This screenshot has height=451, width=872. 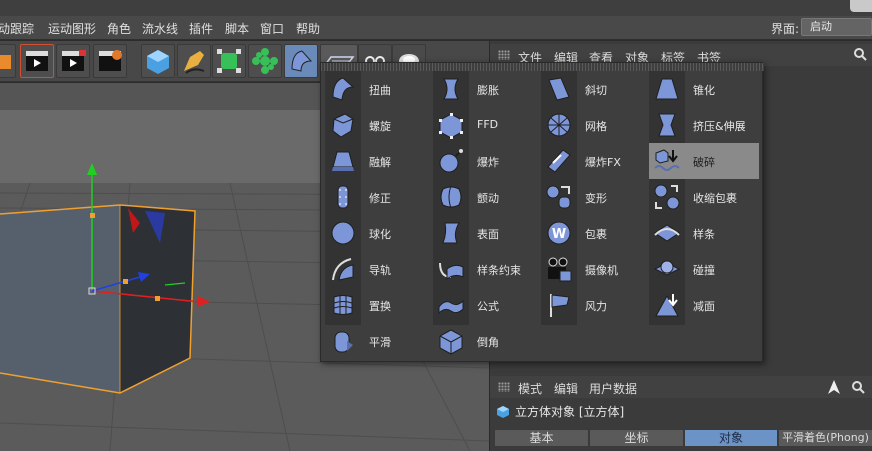 What do you see at coordinates (559, 233) in the screenshot?
I see `wrap-icon: W` at bounding box center [559, 233].